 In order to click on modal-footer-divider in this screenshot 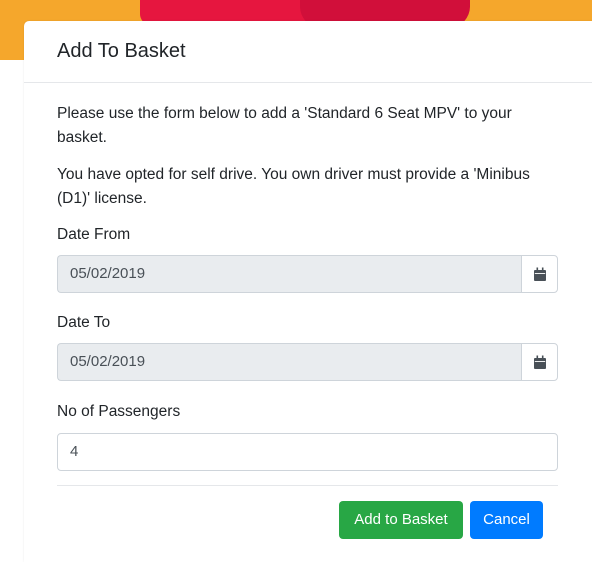, I will do `click(307, 485)`.